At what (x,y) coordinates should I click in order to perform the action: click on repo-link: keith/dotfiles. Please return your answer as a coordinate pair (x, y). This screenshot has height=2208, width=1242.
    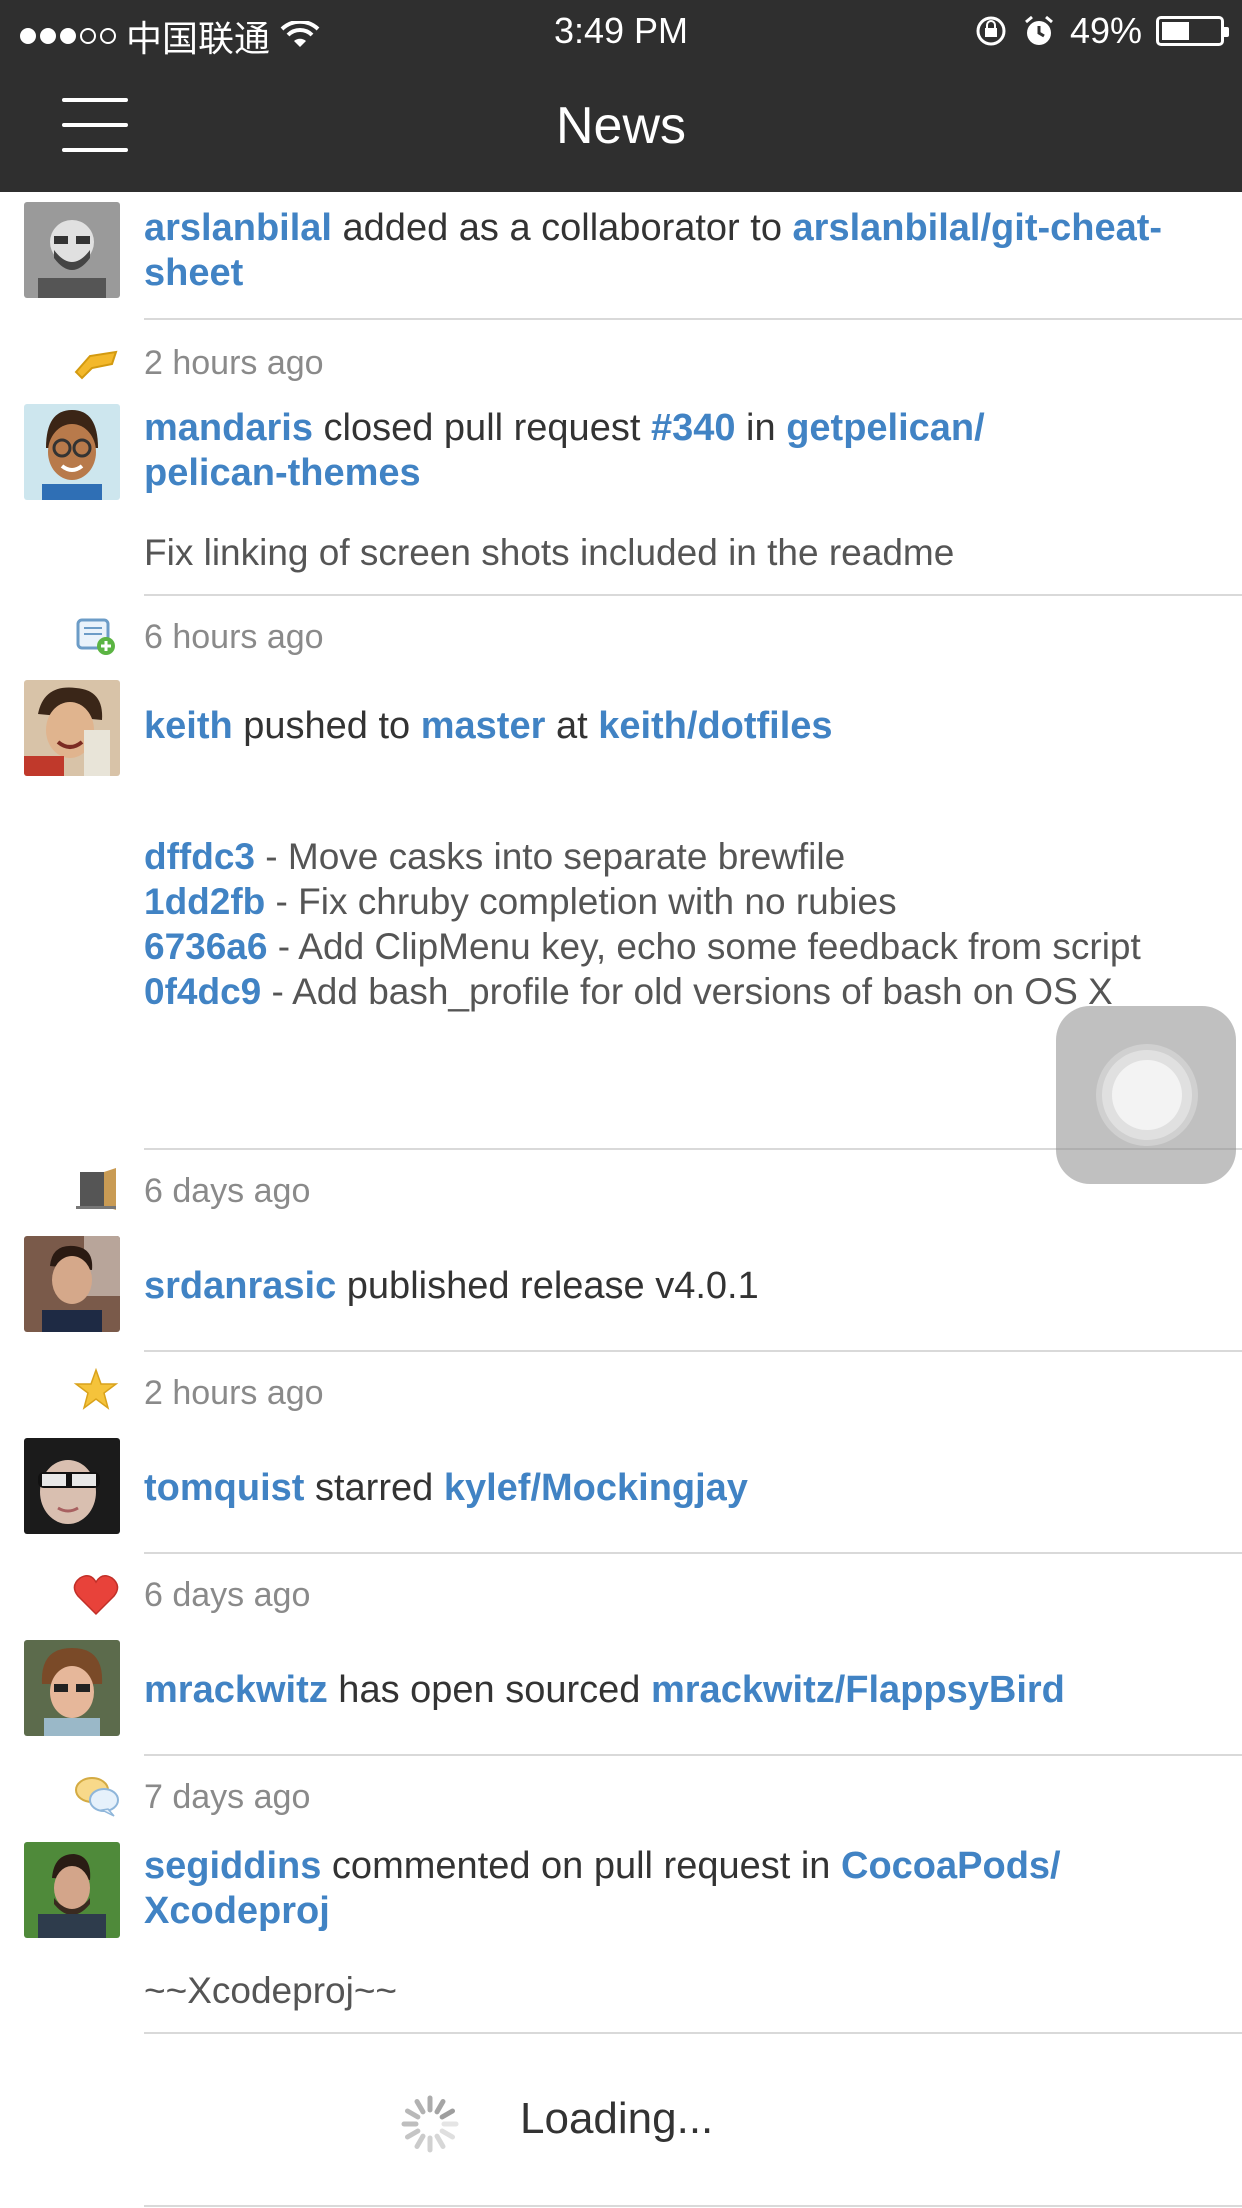
    Looking at the image, I should click on (715, 726).